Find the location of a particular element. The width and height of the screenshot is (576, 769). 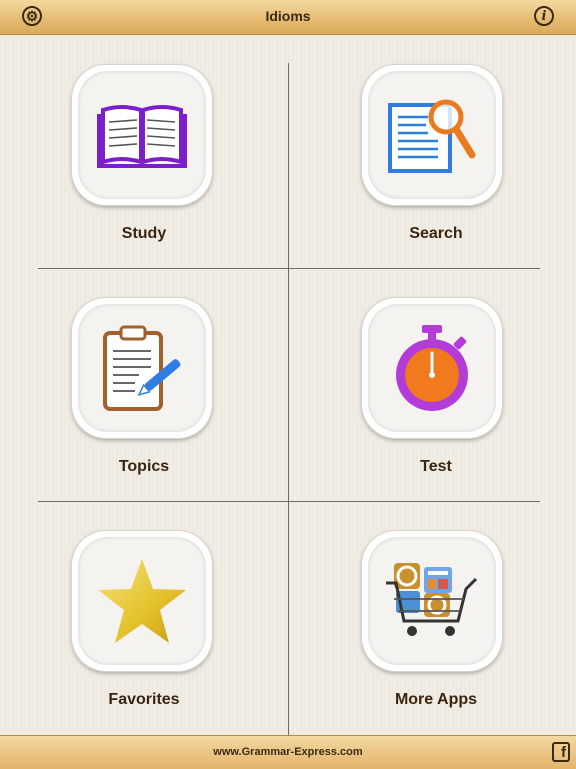

favorites-label: Favorites is located at coordinates (144, 699).